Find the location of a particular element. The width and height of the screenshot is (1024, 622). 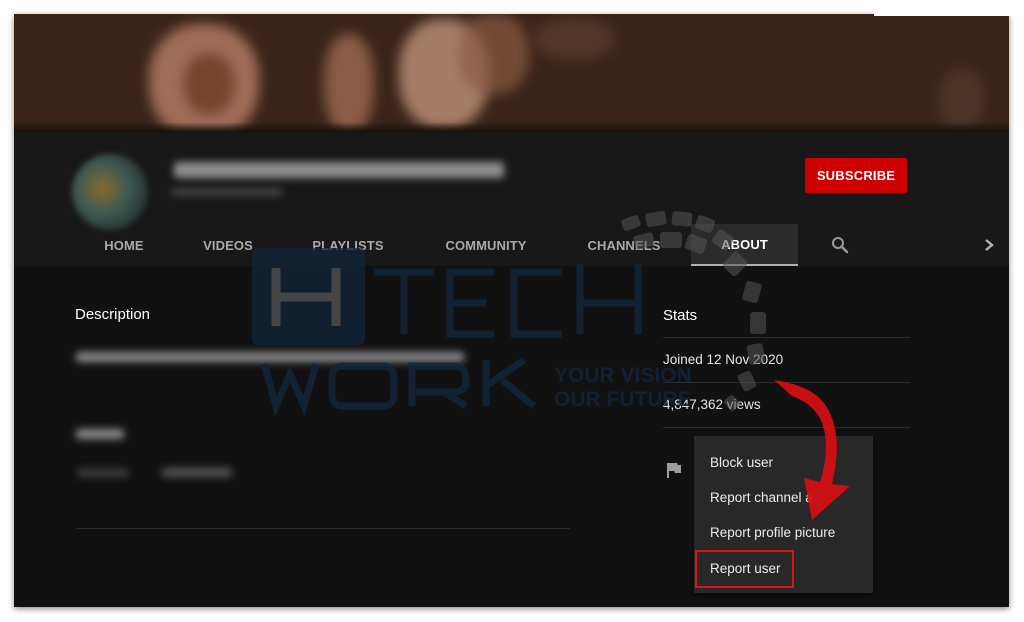

channel-name-redacted is located at coordinates (339, 170).